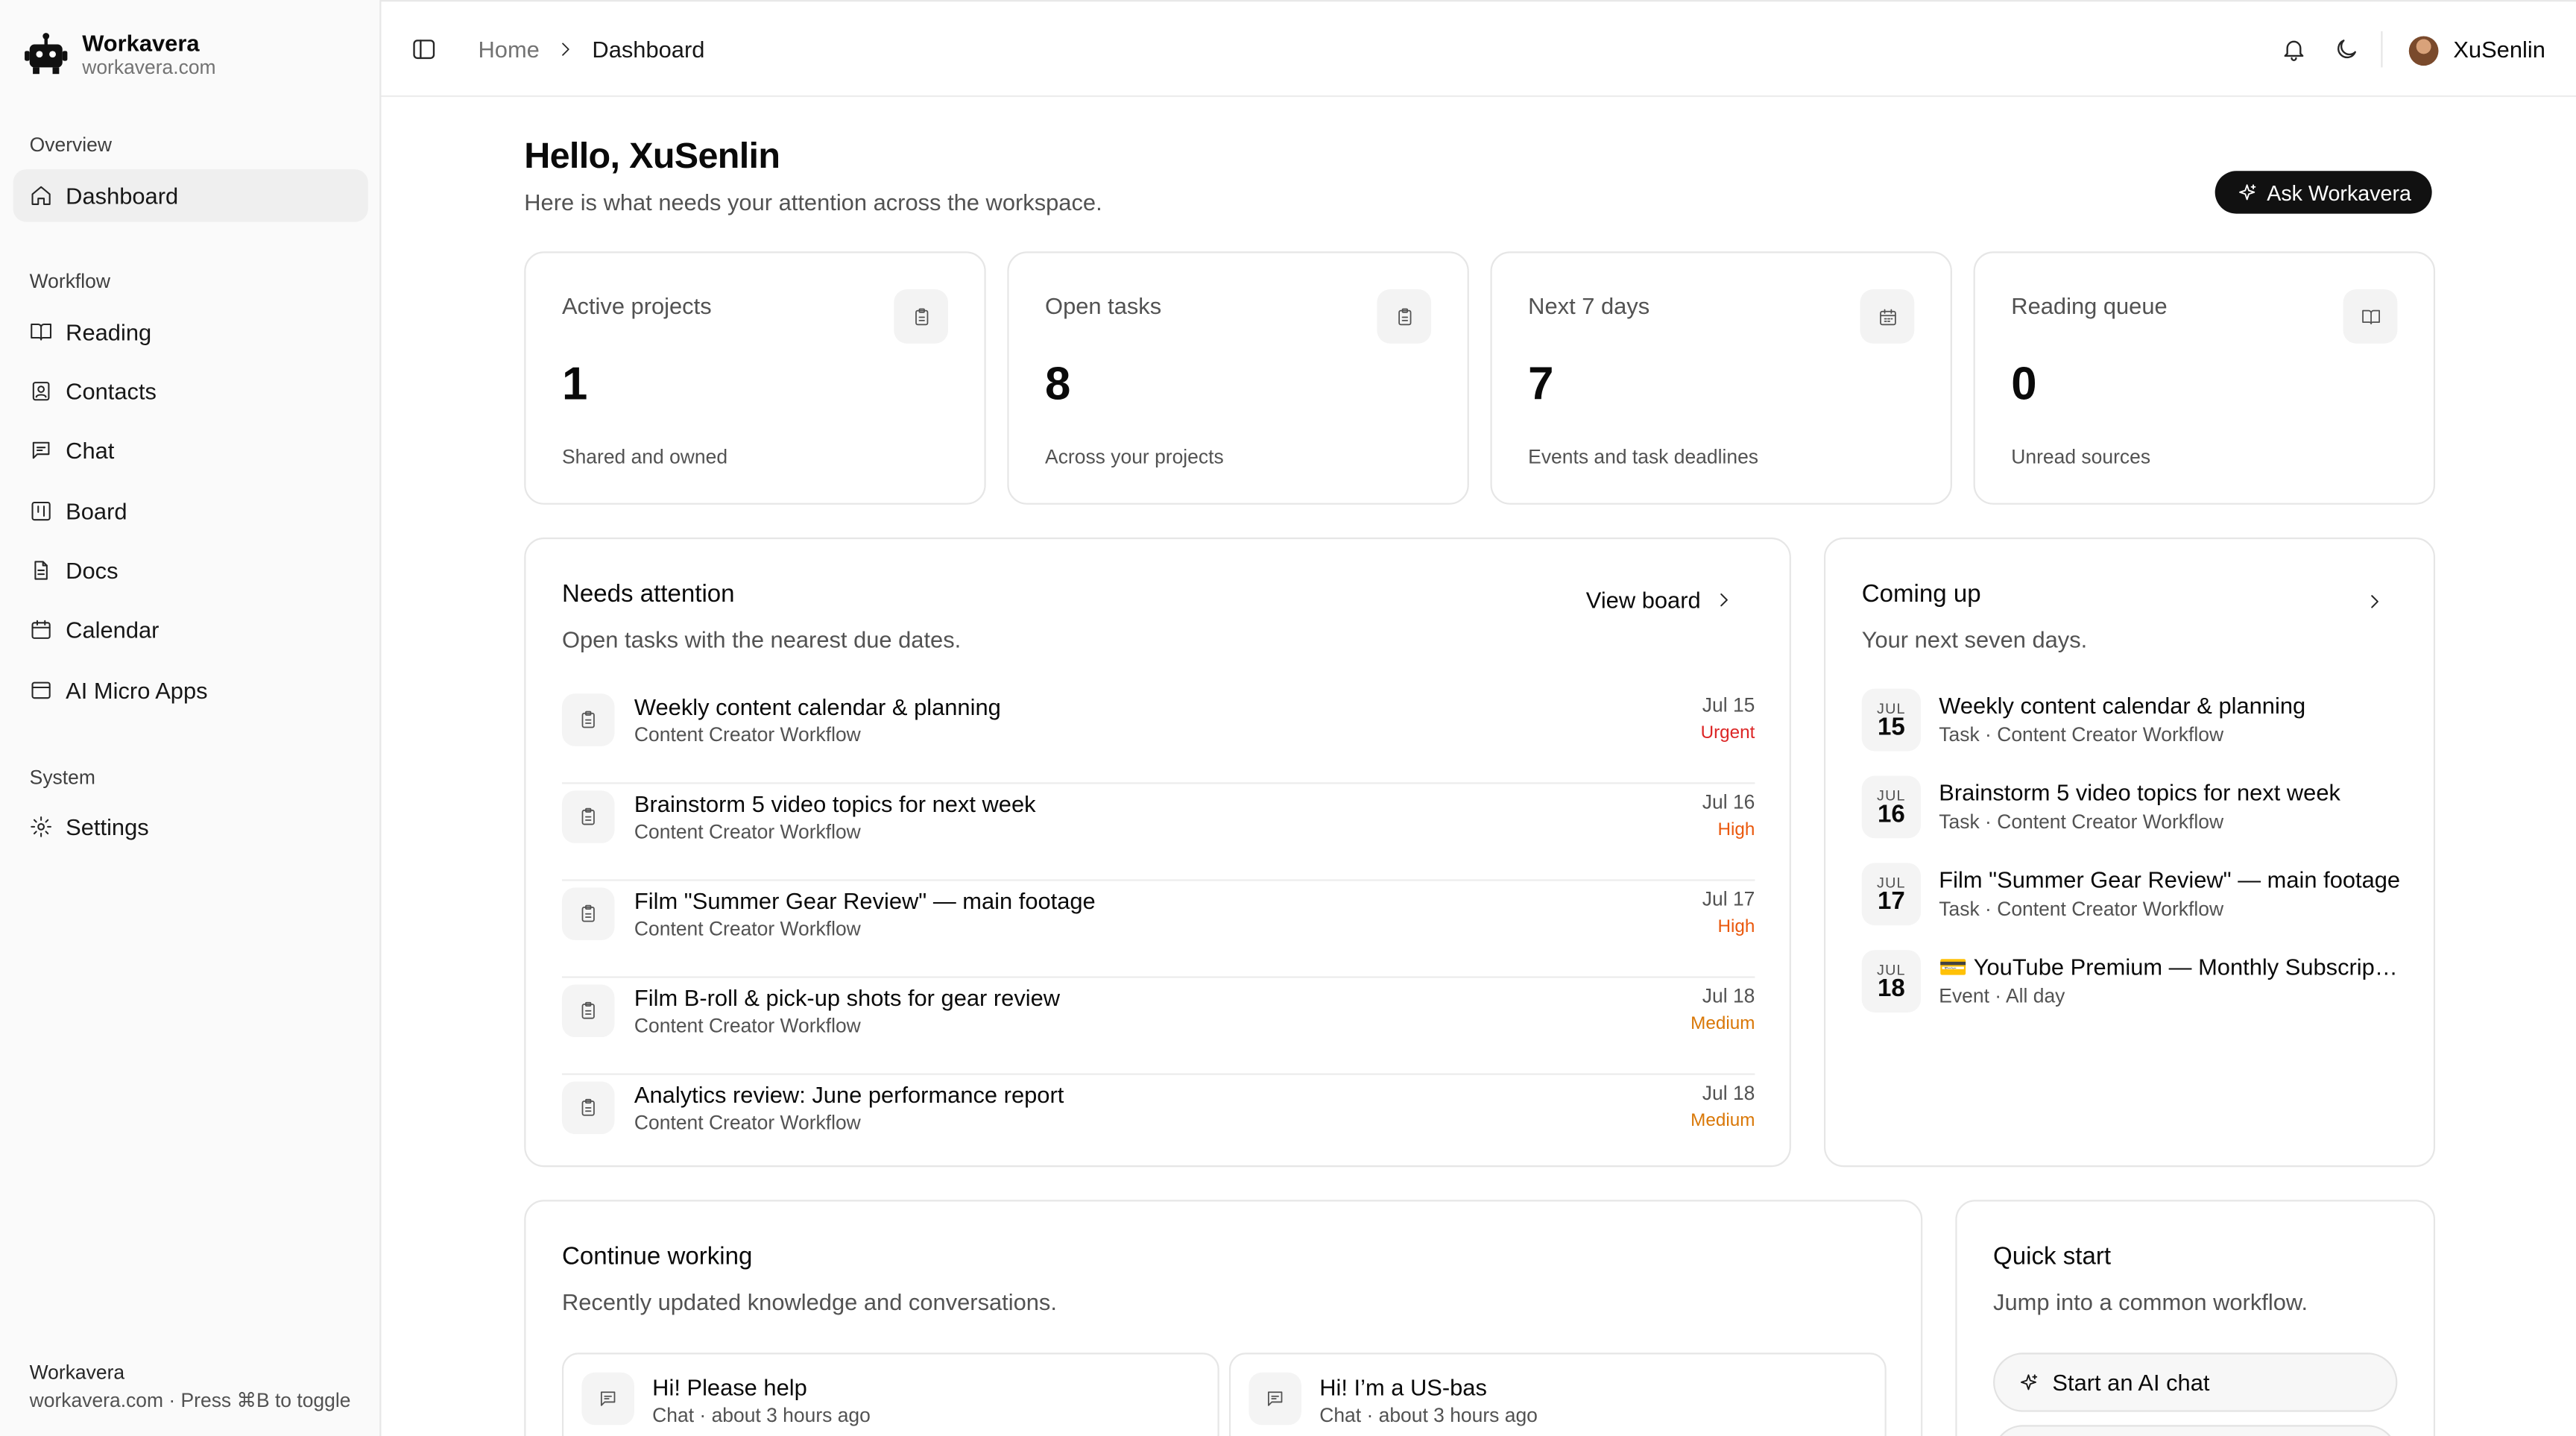  What do you see at coordinates (1238, 378) in the screenshot?
I see `stat-card-open-tasks: Open tasks 8 Across your projects` at bounding box center [1238, 378].